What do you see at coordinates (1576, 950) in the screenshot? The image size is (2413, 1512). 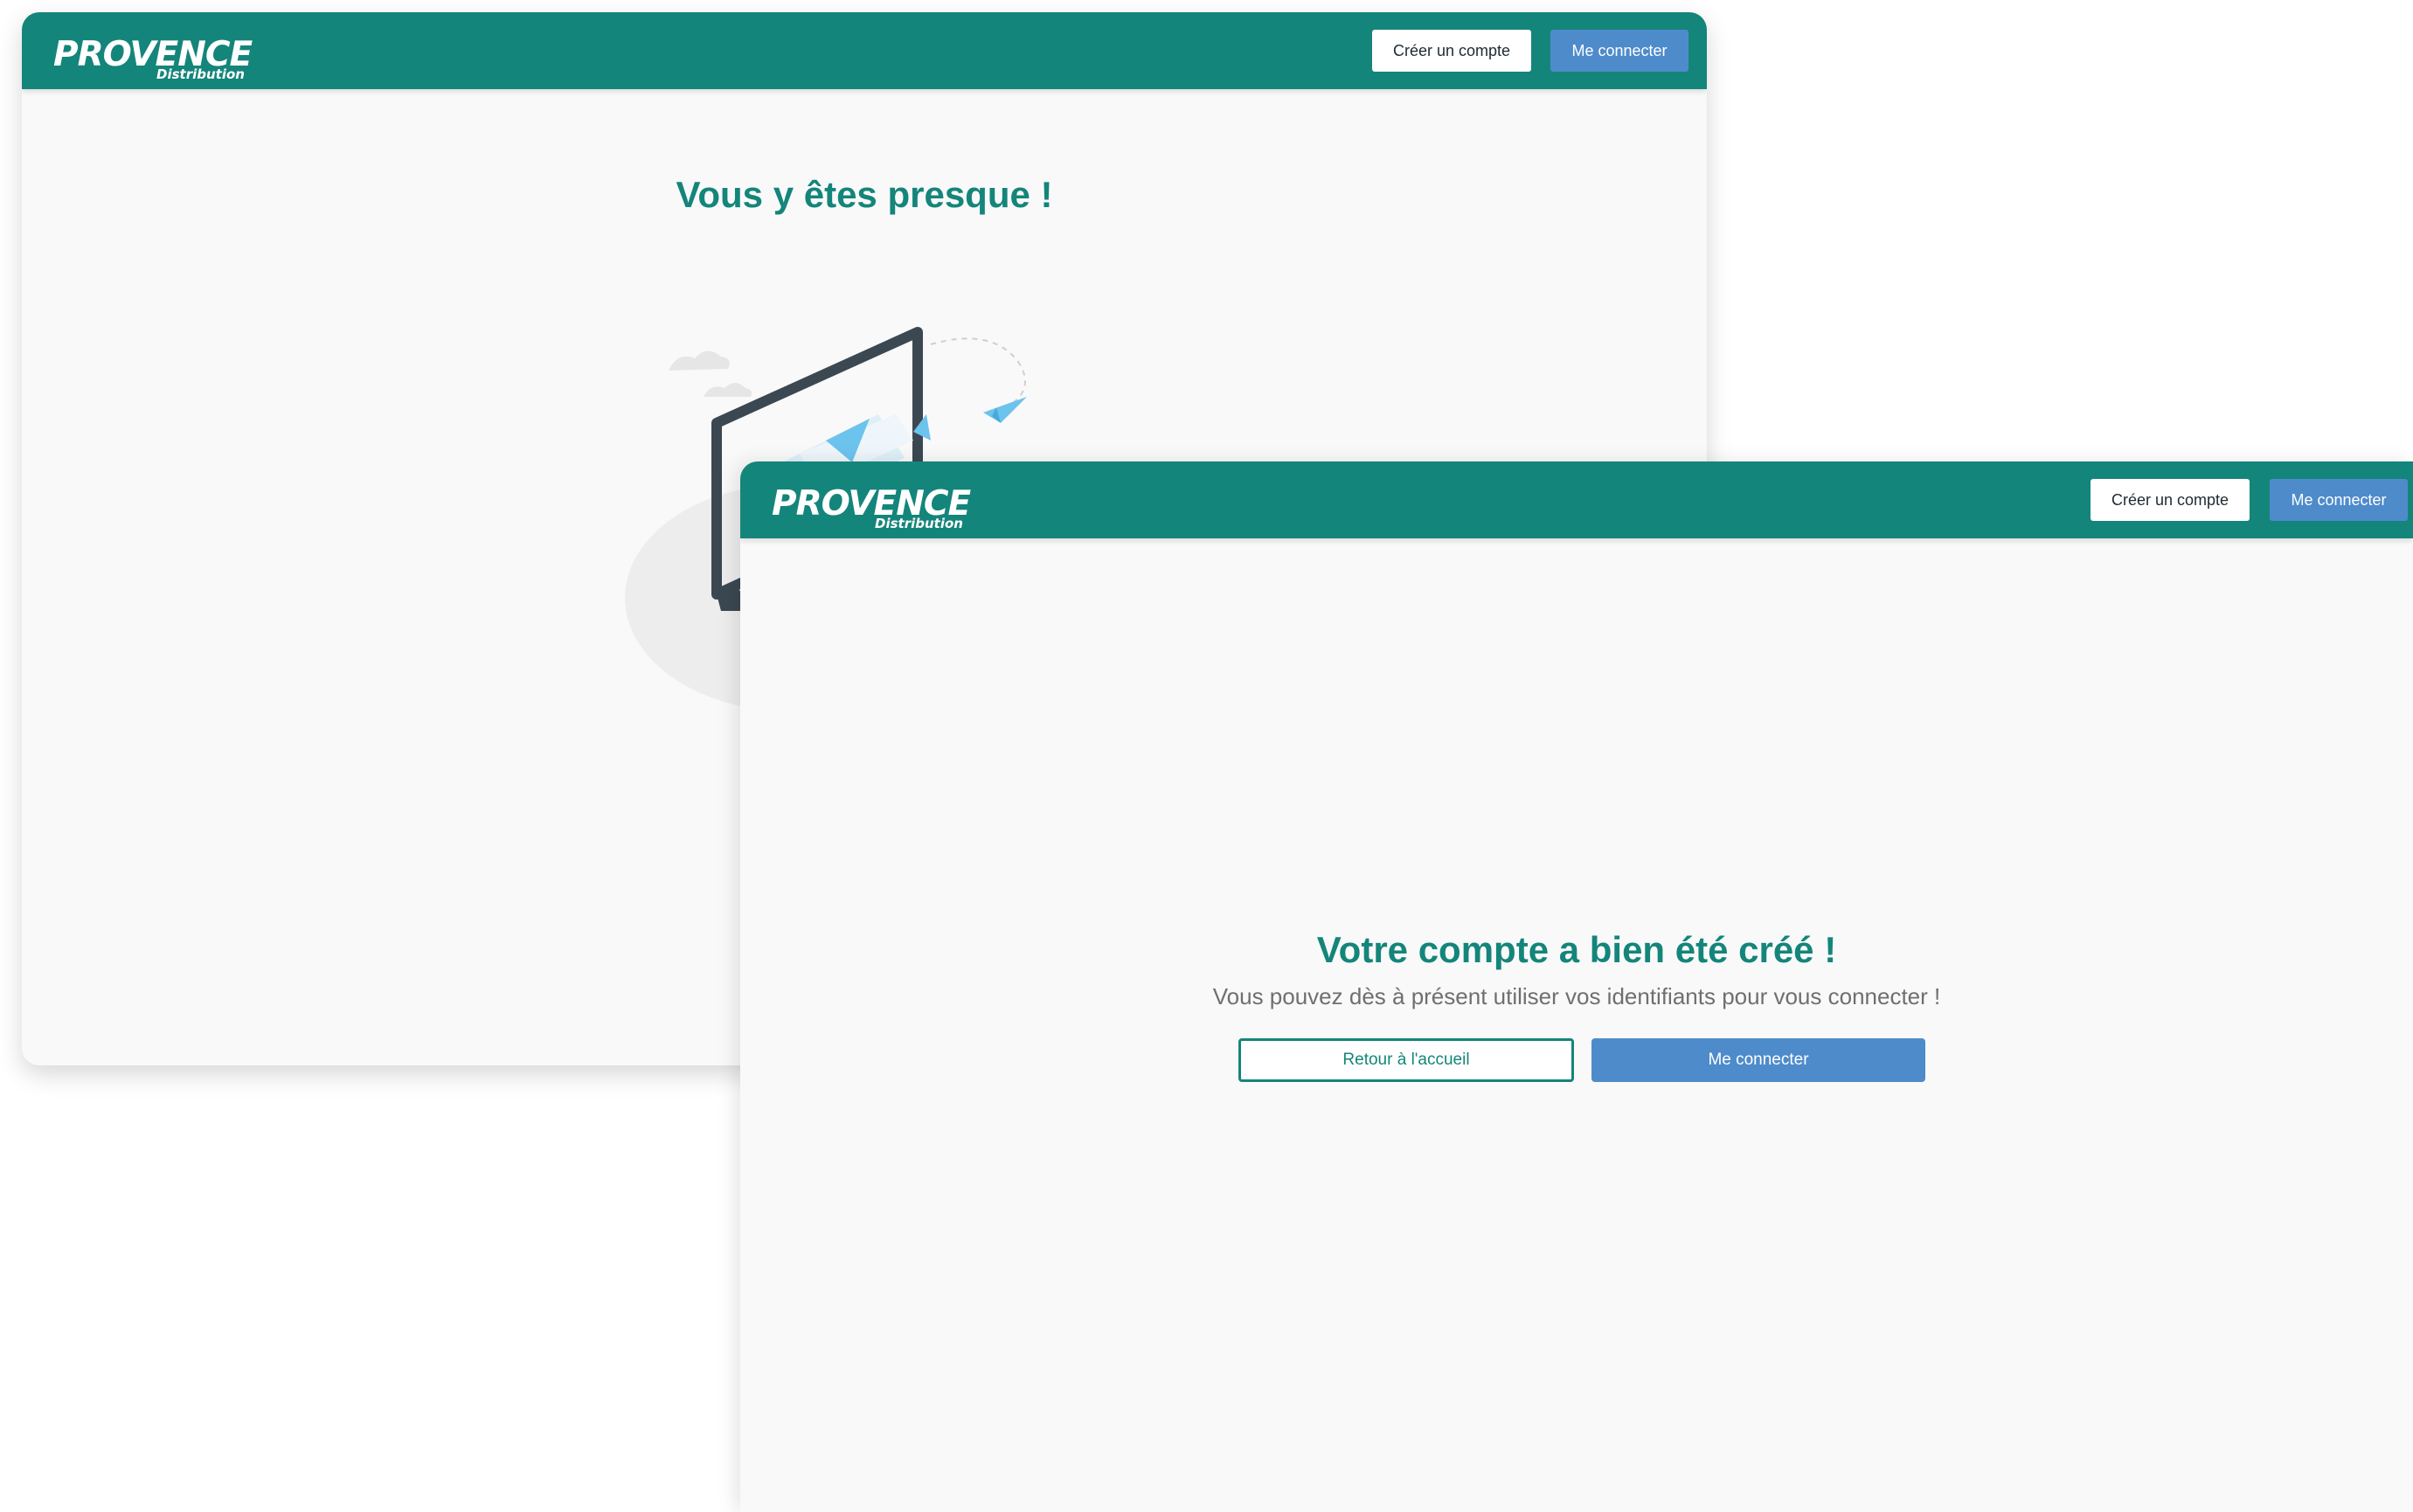 I see `page-title: Votre compte a bien été créé !` at bounding box center [1576, 950].